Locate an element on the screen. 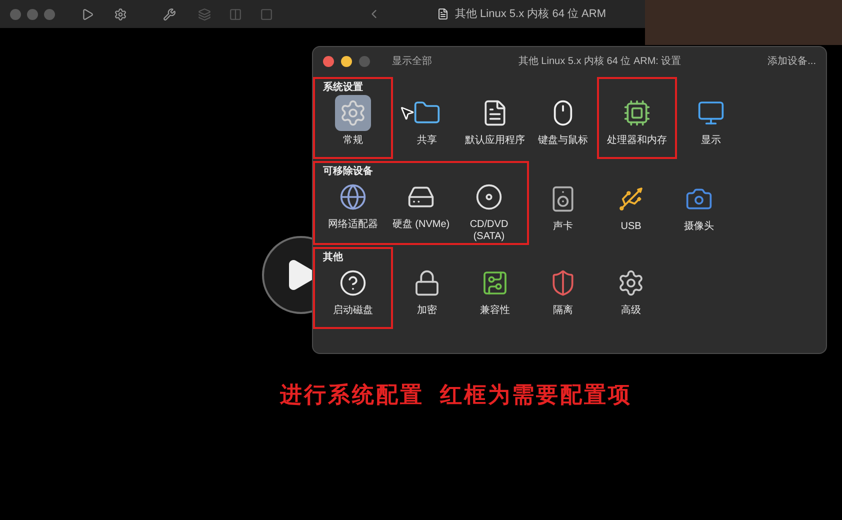 Image resolution: width=842 pixels, height=520 pixels. preference-item: 声卡 is located at coordinates (563, 212).